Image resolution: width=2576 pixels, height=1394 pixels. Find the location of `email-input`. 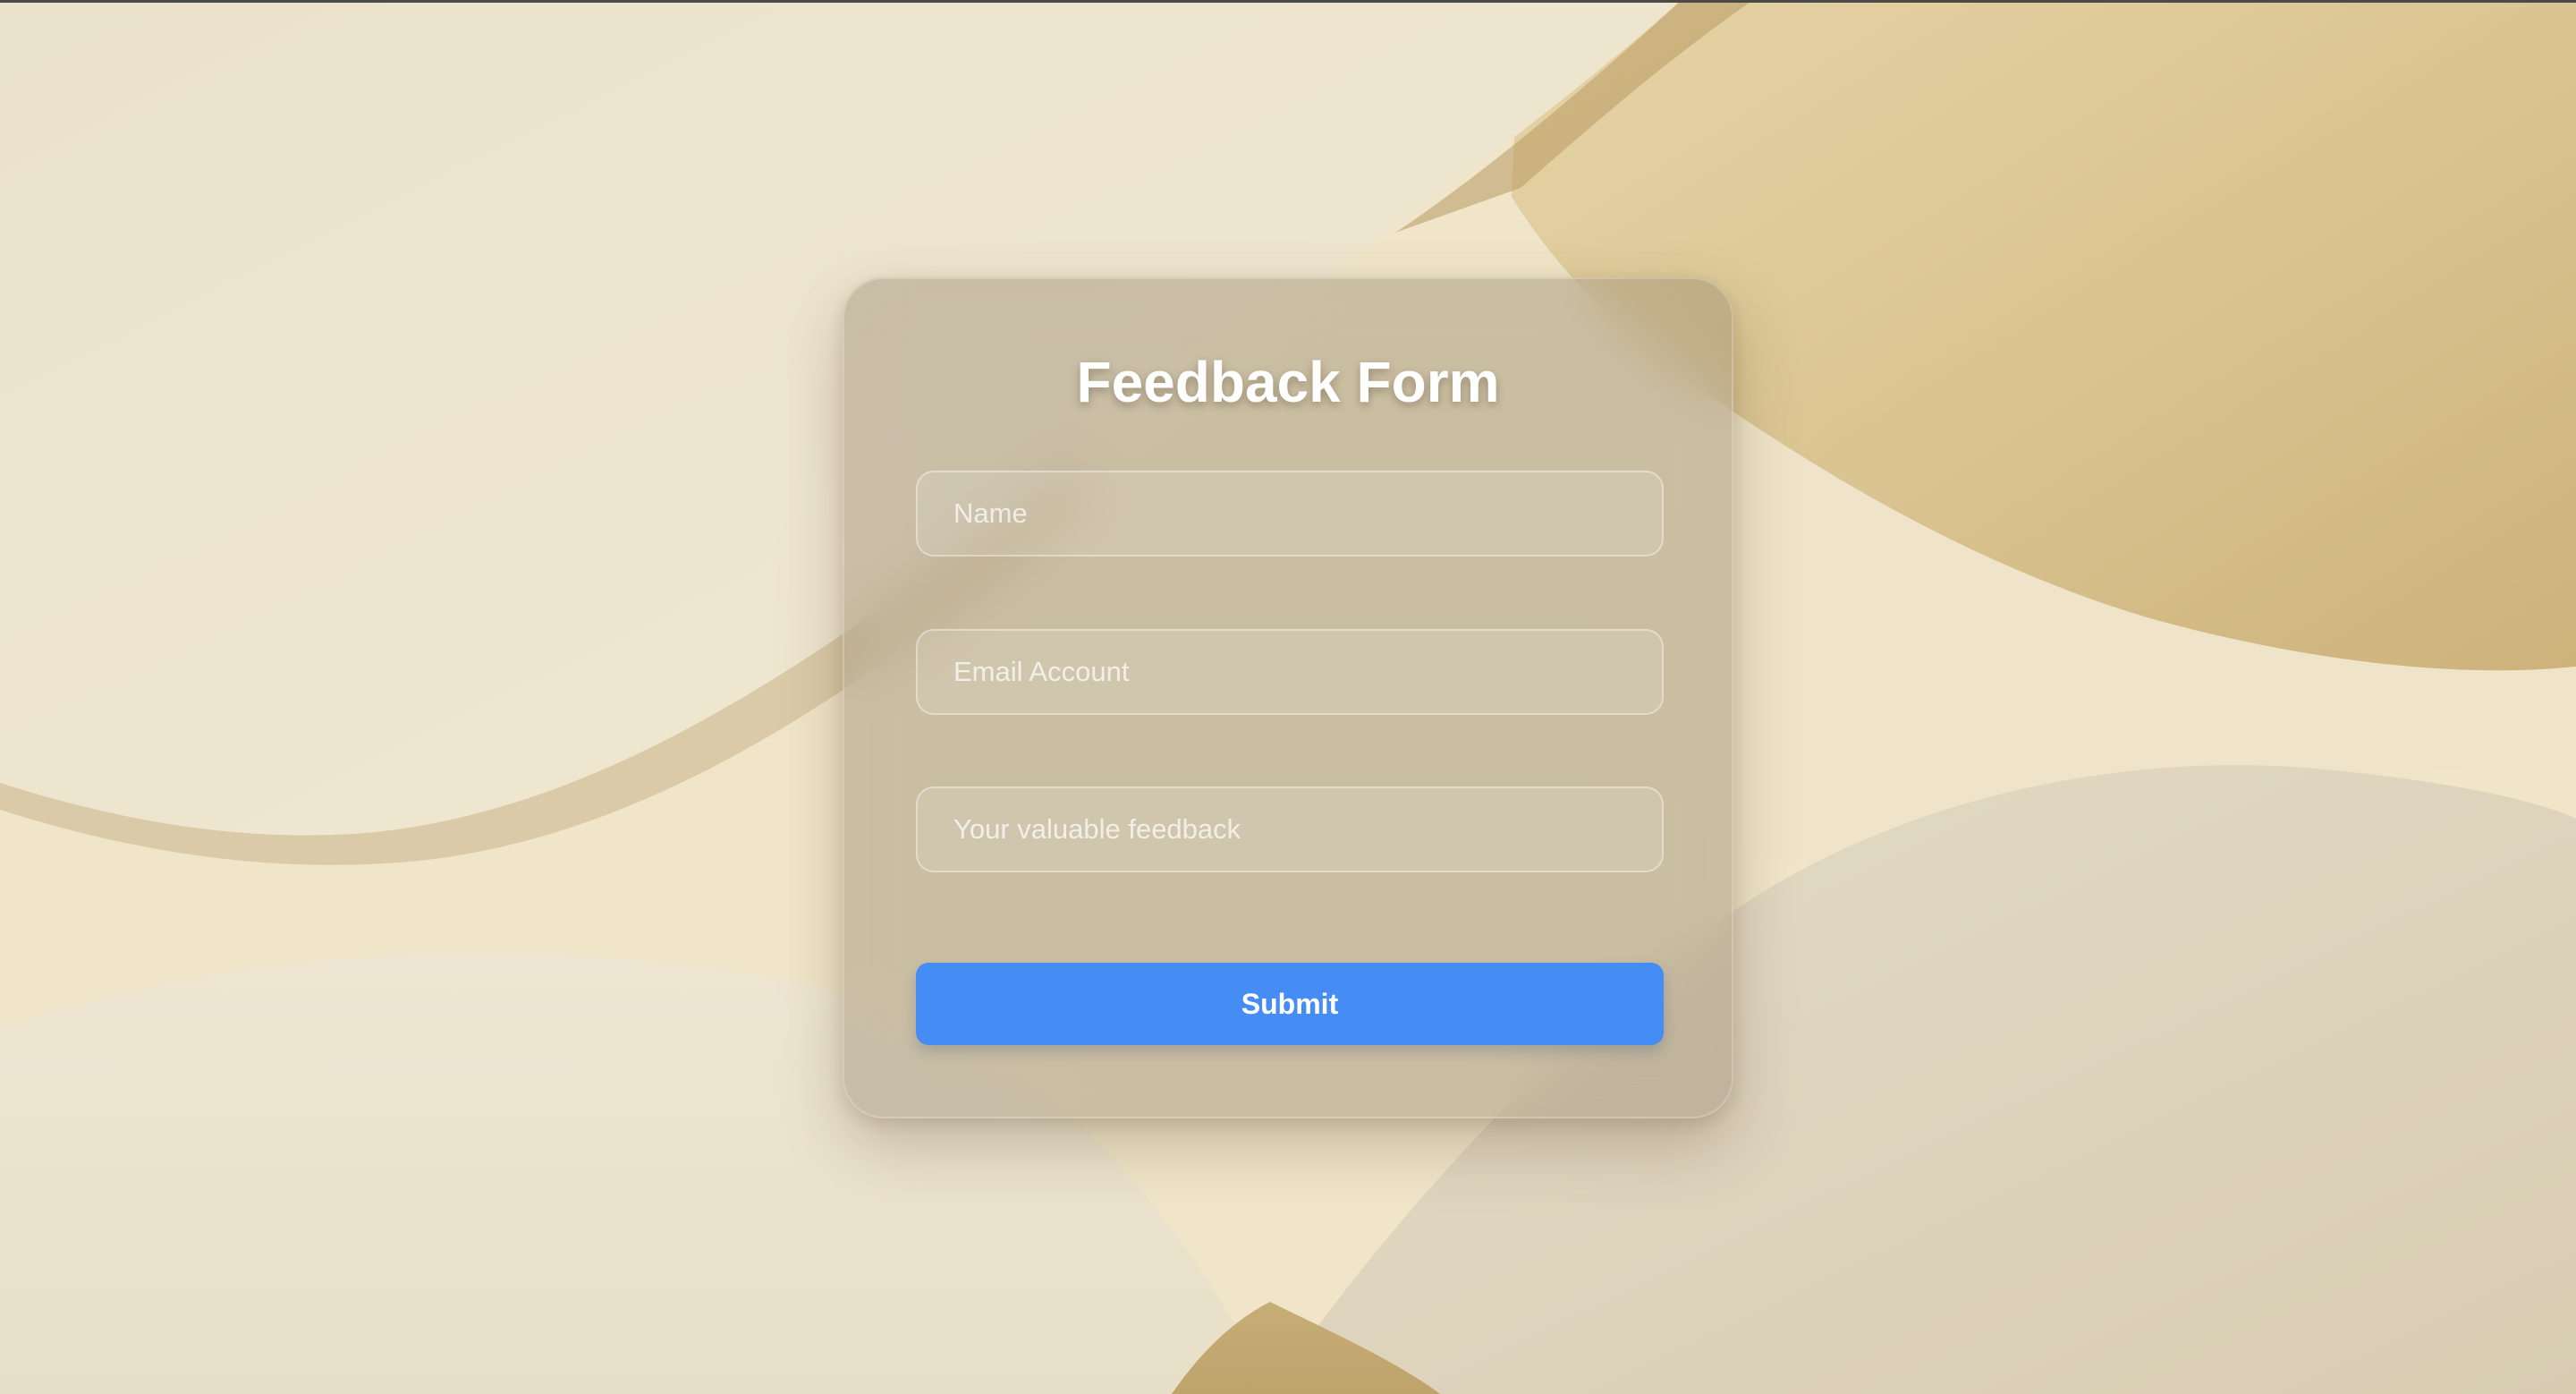

email-input is located at coordinates (1290, 672).